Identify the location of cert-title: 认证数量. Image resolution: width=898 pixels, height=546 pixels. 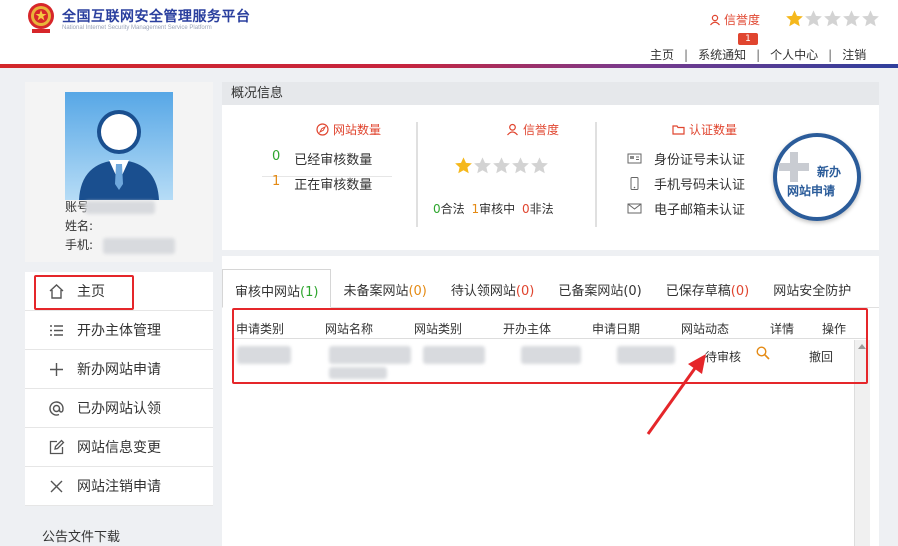
(704, 129).